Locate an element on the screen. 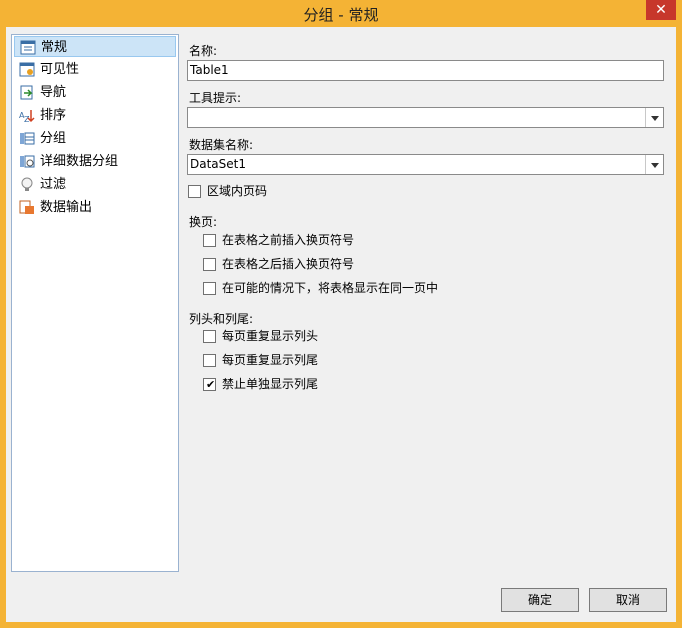 This screenshot has height=628, width=682. general-icon is located at coordinates (28, 47).